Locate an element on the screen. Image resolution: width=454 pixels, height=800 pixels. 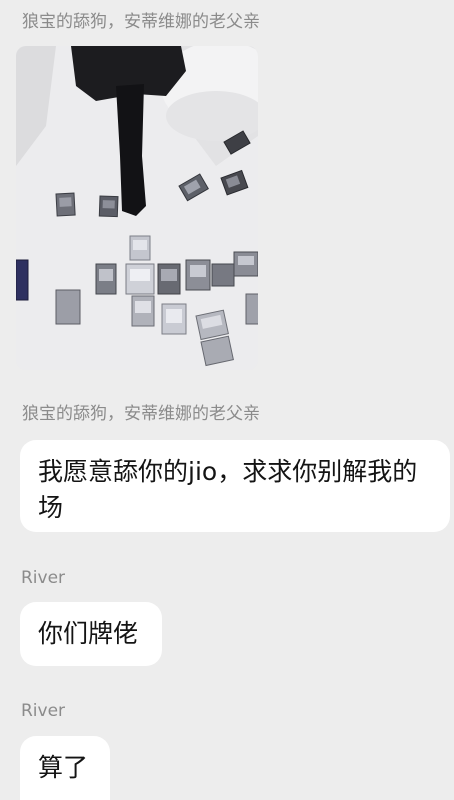
message-text: 你们牌佬 is located at coordinates (88, 633).